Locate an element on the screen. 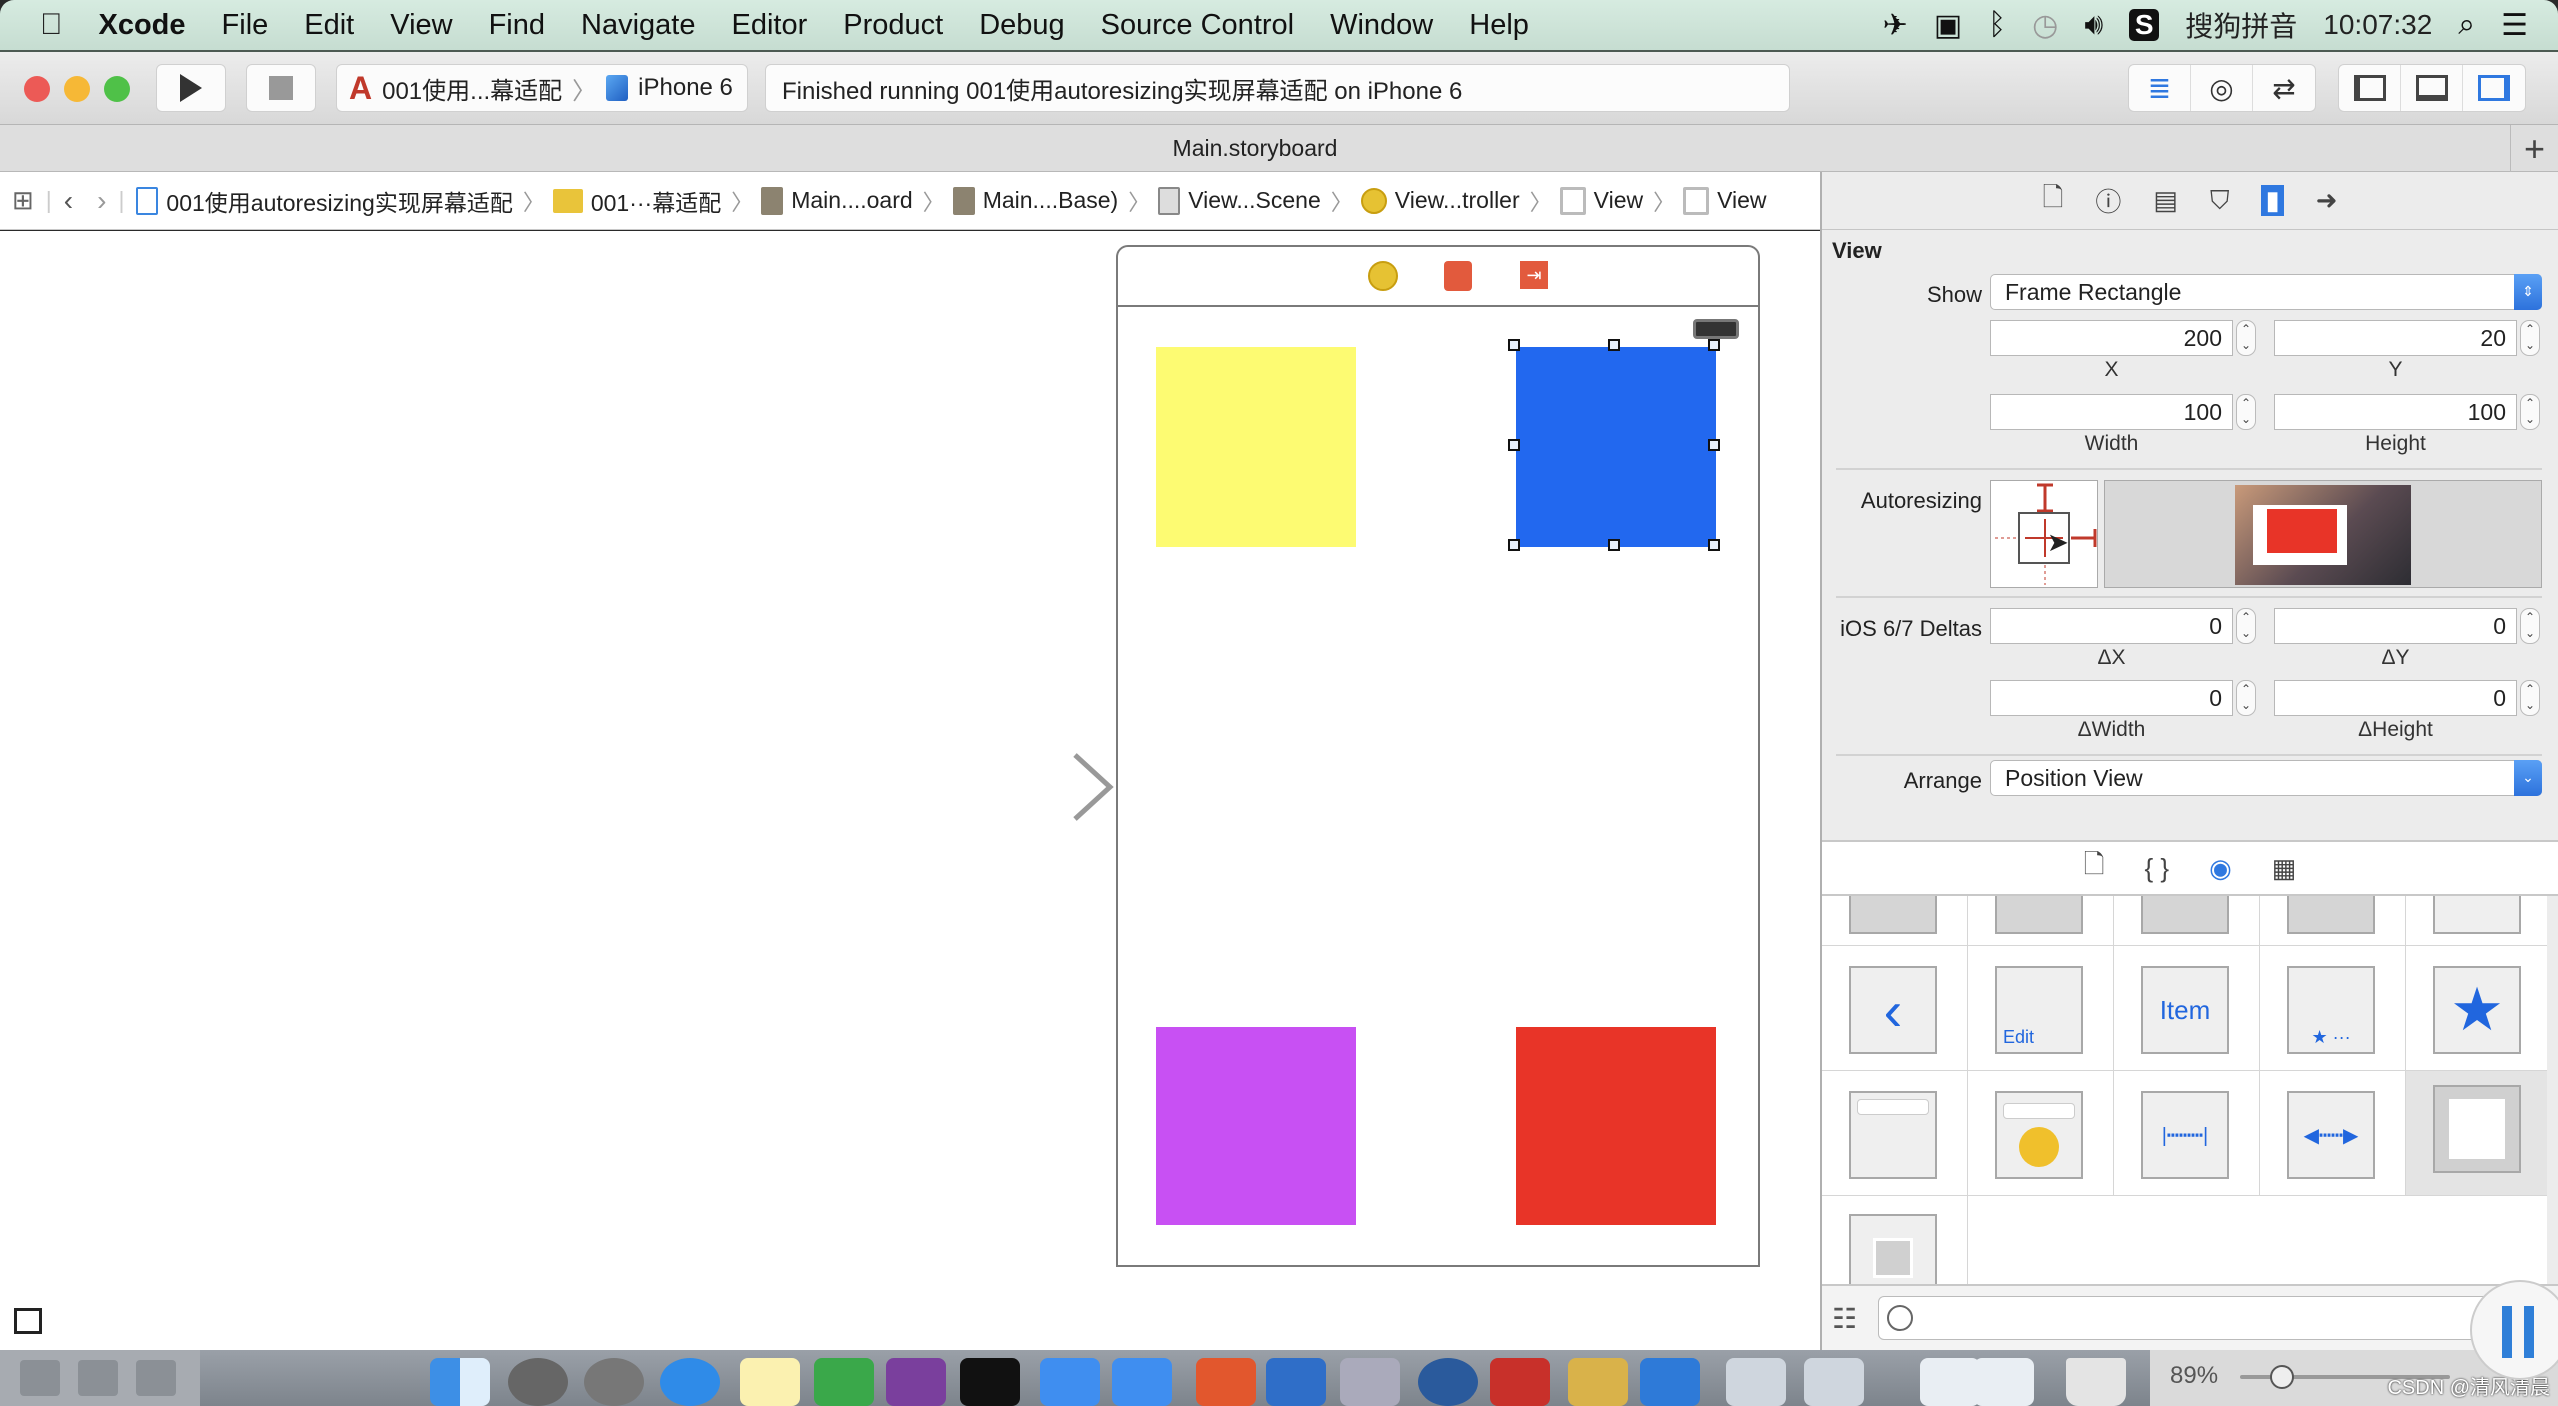 This screenshot has width=2558, height=1406. resize-handle-top-right is located at coordinates (1714, 345).